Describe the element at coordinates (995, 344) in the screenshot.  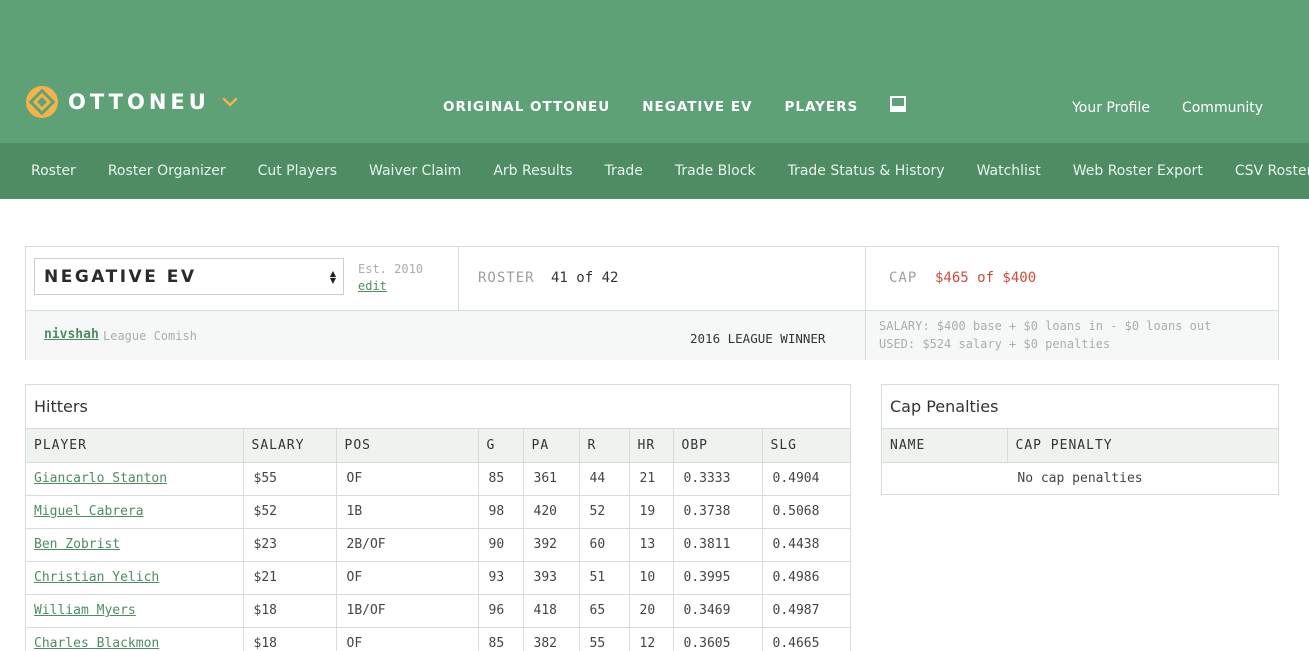
I see `used-breakdown: USED: $524 salary + $0 penalties` at that location.